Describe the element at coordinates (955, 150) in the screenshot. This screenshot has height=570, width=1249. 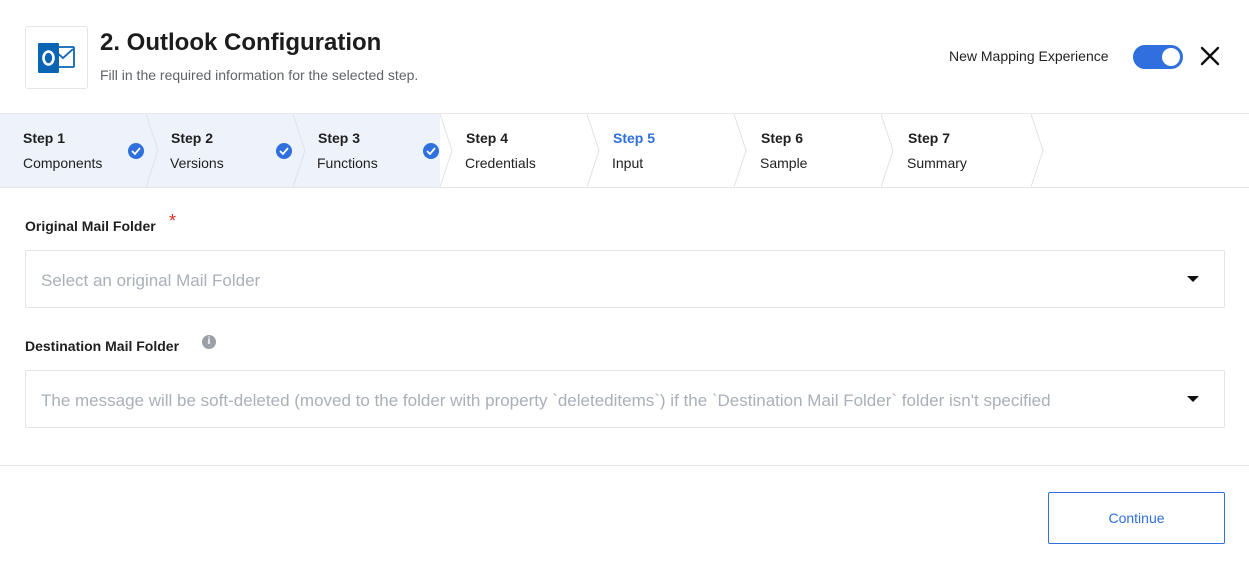
I see `step-7: Step 7 Summary` at that location.